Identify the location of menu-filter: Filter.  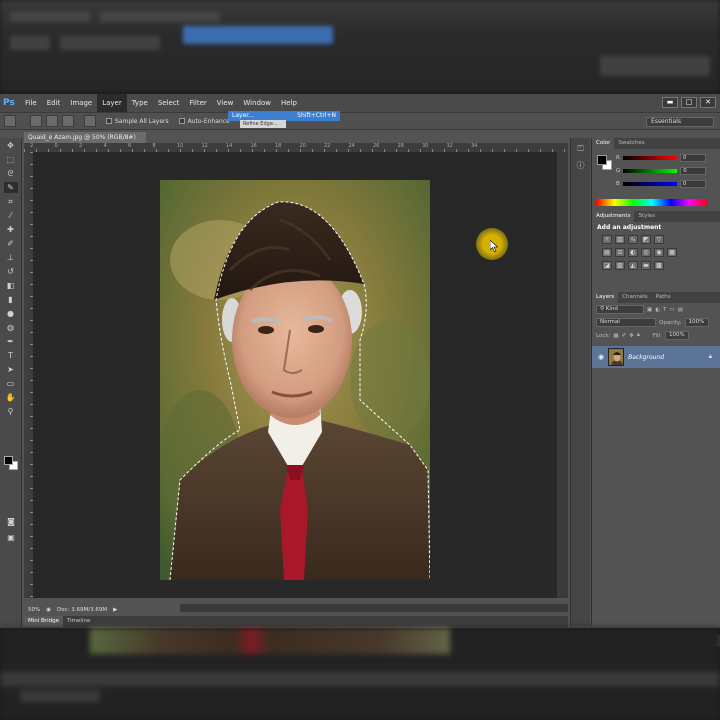
(197, 103).